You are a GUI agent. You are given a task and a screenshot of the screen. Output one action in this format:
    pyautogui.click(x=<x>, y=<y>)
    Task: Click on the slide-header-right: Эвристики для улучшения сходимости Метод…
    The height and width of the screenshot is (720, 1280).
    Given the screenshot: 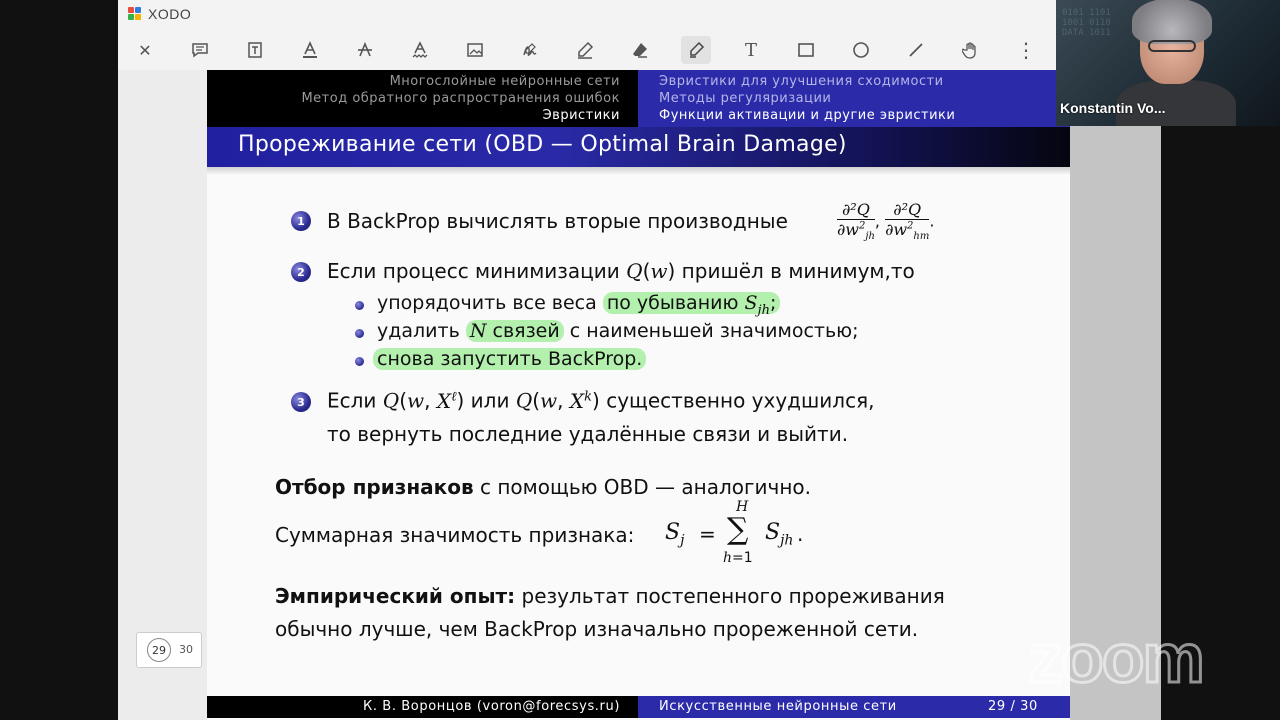 What is the action you would take?
    pyautogui.click(x=854, y=98)
    